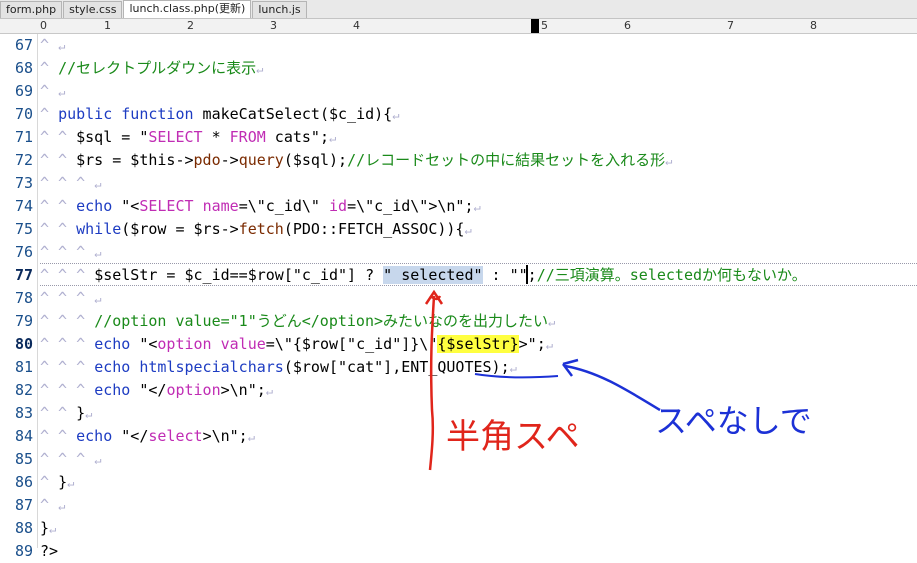 The image size is (917, 563). I want to click on blue-arrow, so click(612, 388).